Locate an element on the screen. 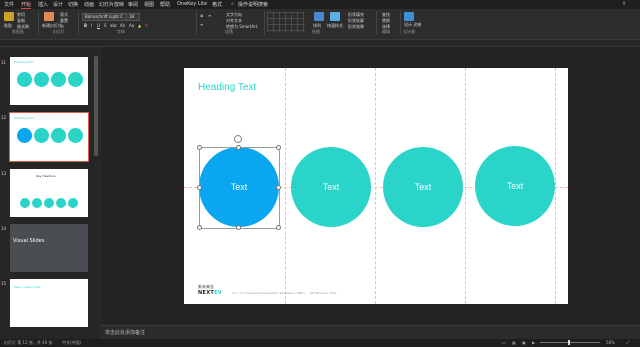  group-paragraph: 段落 is located at coordinates (229, 31).